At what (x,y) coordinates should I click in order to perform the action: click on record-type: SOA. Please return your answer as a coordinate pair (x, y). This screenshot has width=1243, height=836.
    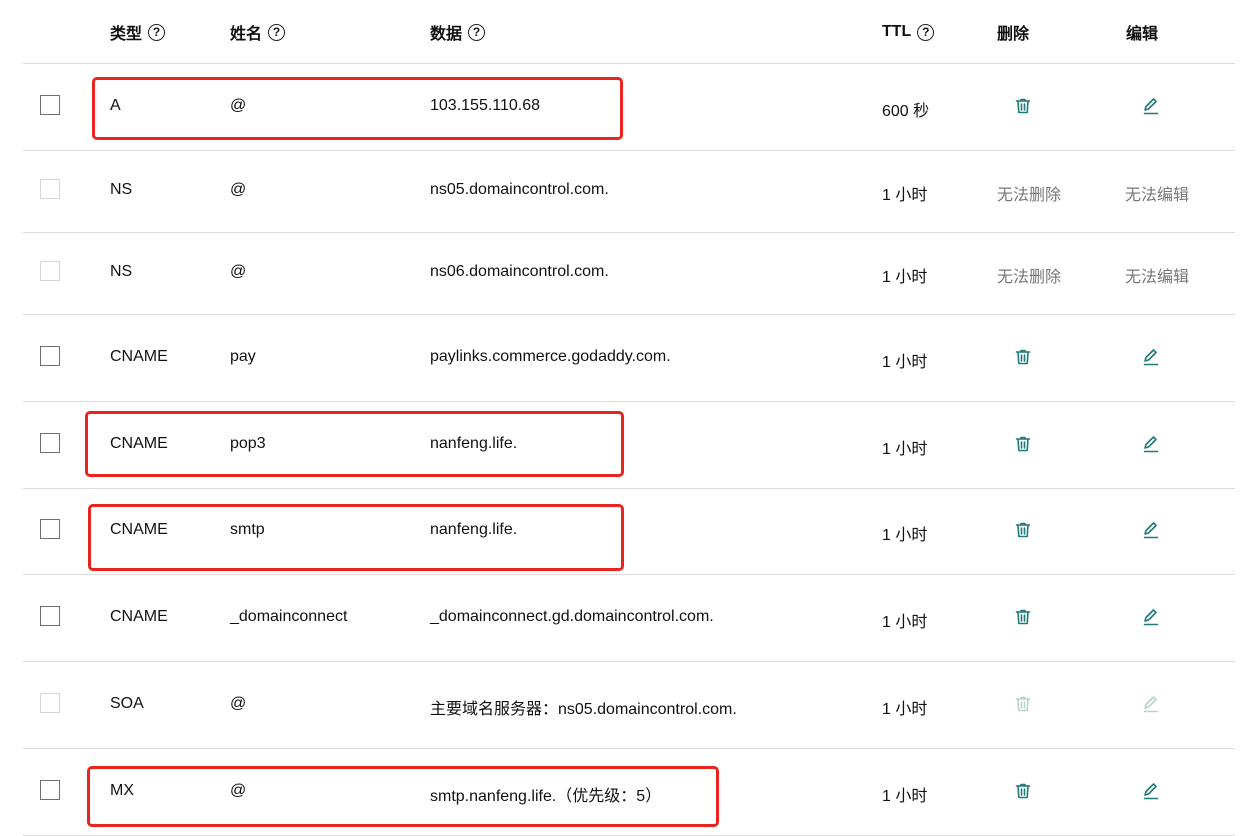
    Looking at the image, I should click on (127, 703).